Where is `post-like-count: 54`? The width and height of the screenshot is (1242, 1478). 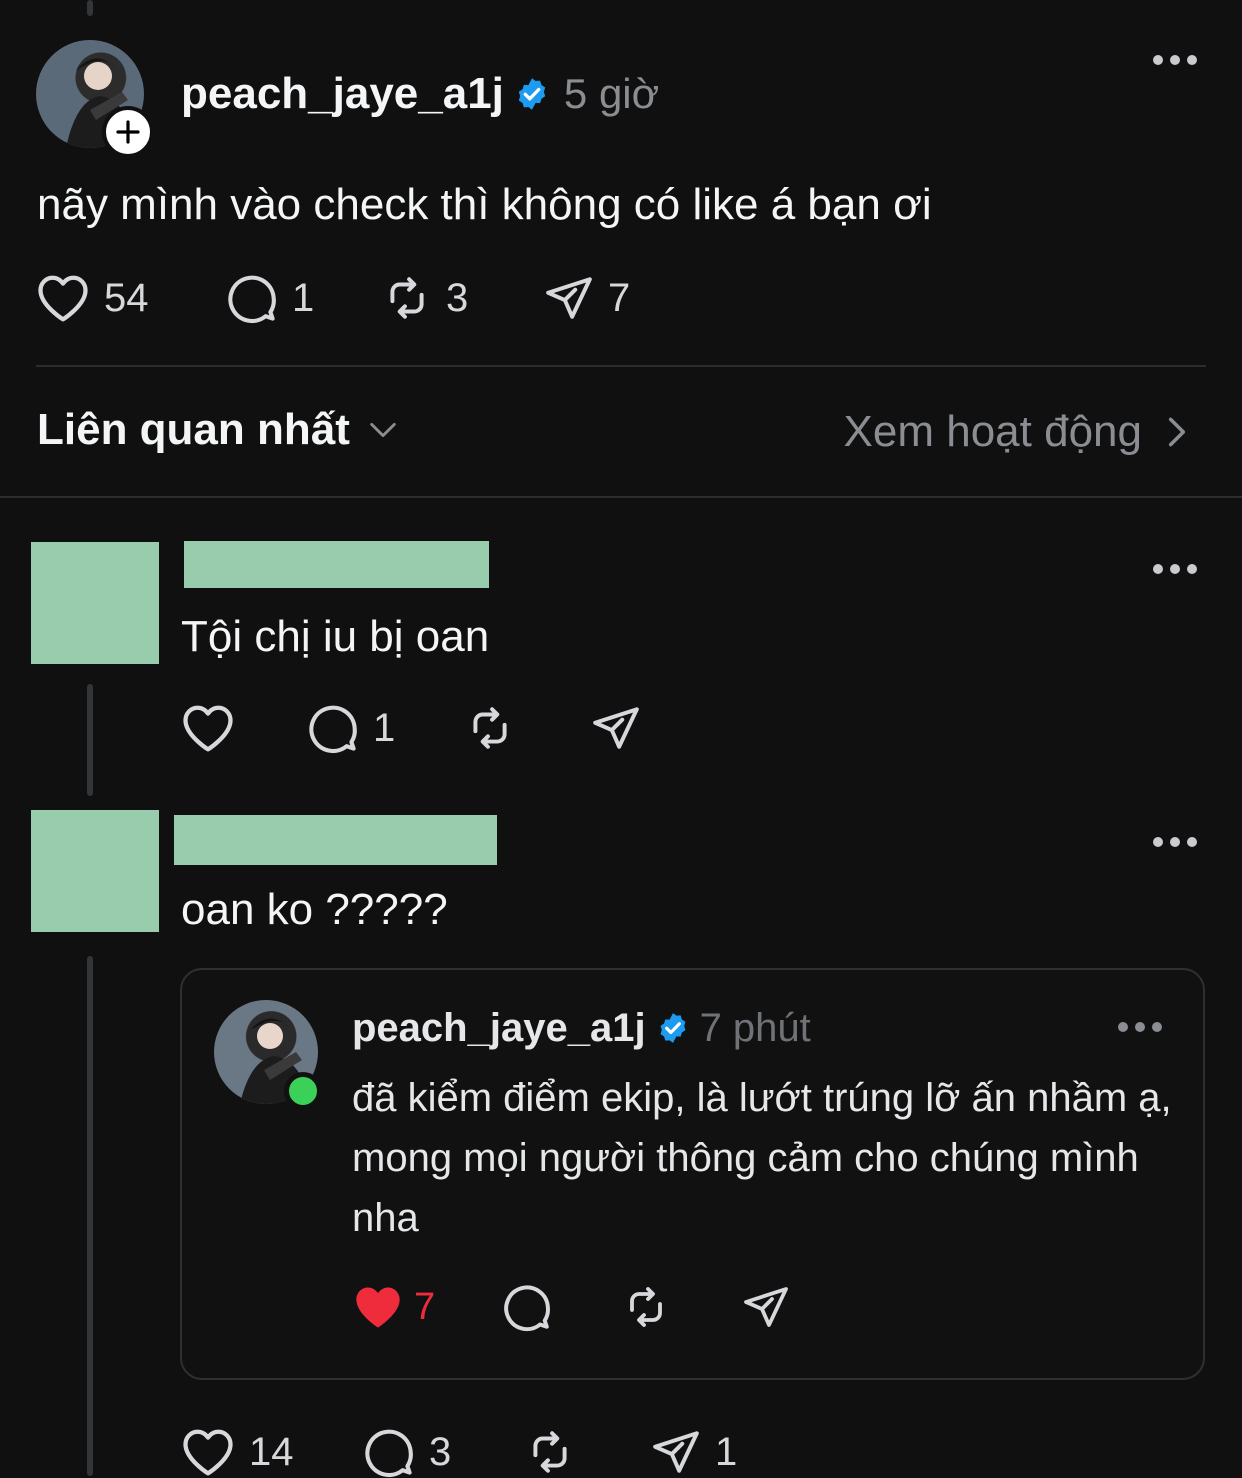 post-like-count: 54 is located at coordinates (126, 297).